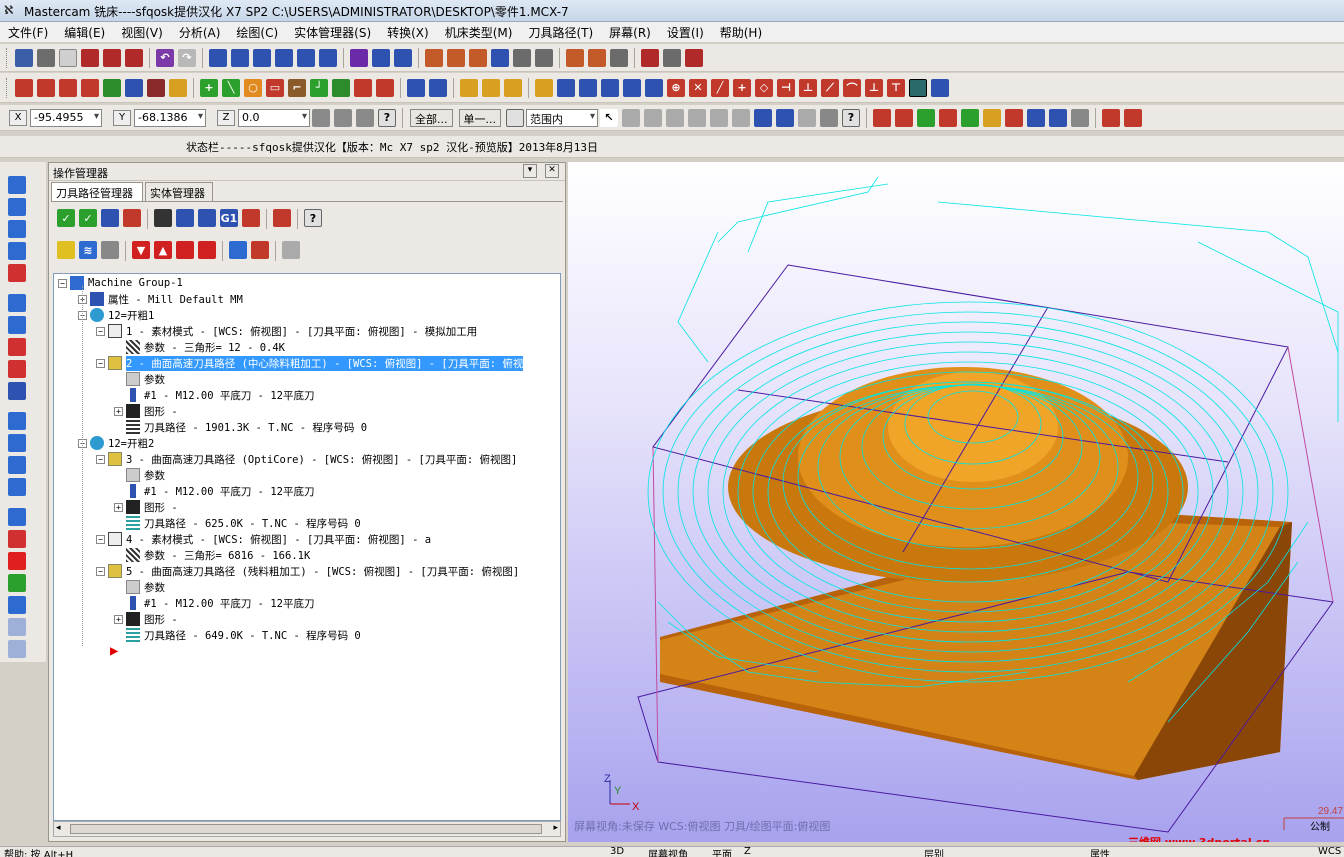  Describe the element at coordinates (575, 57) in the screenshot. I see `toolpath-icon` at that location.